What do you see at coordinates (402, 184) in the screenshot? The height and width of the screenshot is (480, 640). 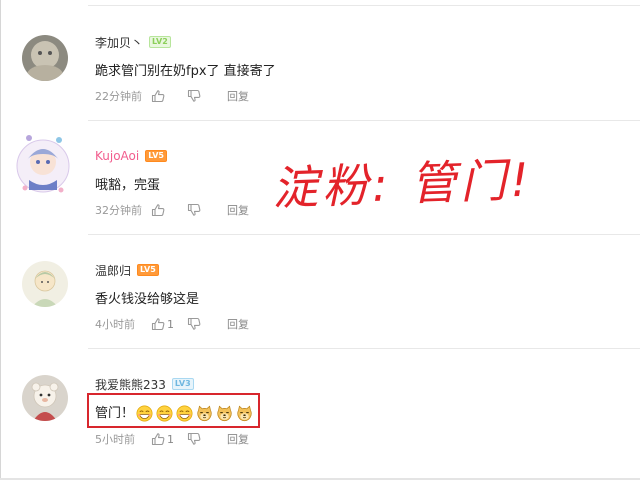 I see `overlay-caption: 淀粉: 管门!` at bounding box center [402, 184].